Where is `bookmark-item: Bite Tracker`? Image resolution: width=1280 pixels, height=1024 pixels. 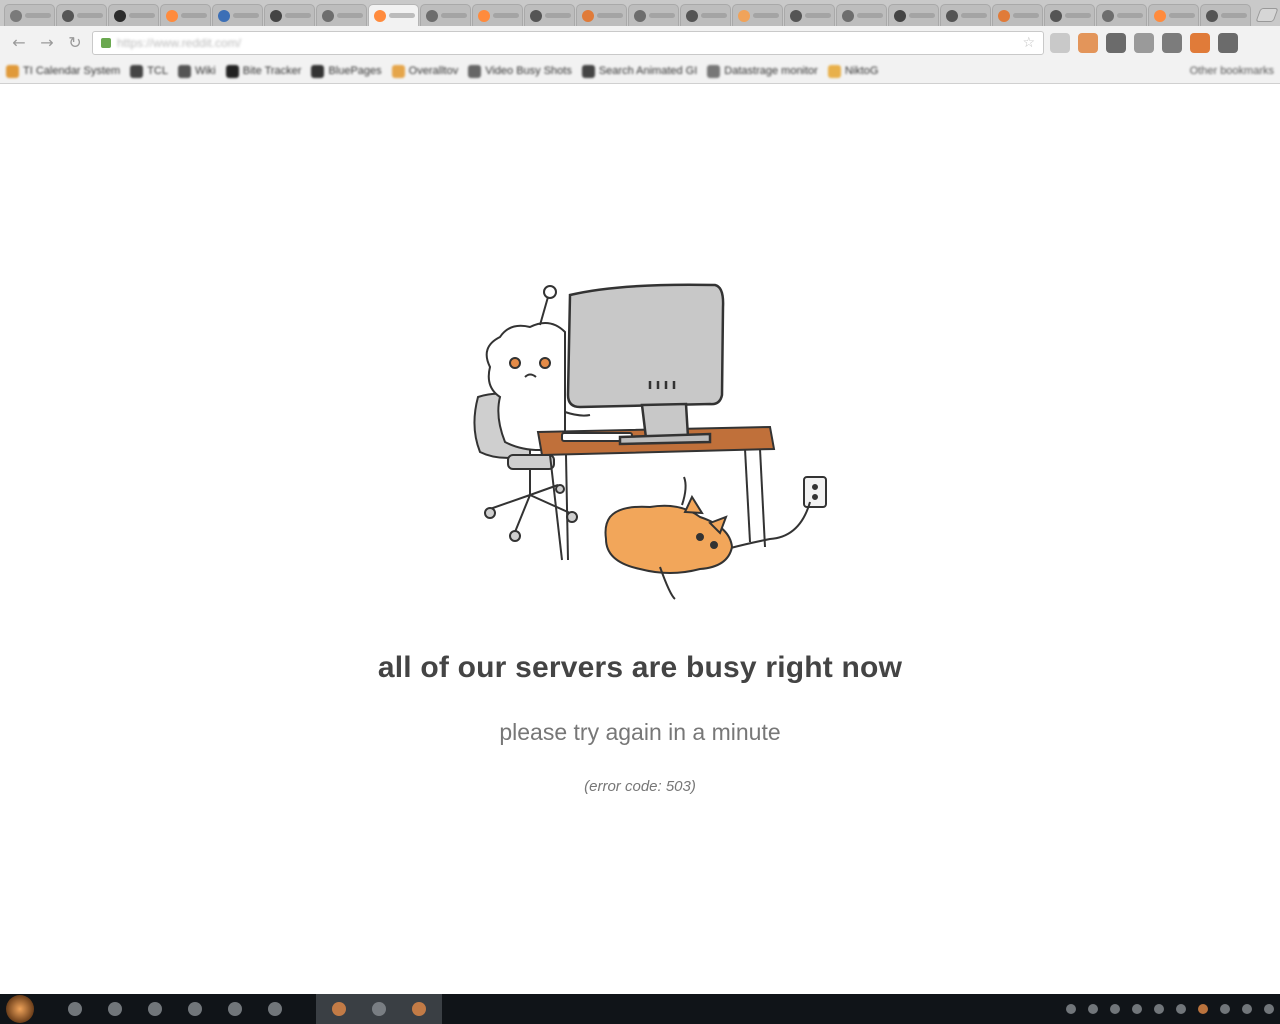
bookmark-item: Bite Tracker is located at coordinates (263, 71).